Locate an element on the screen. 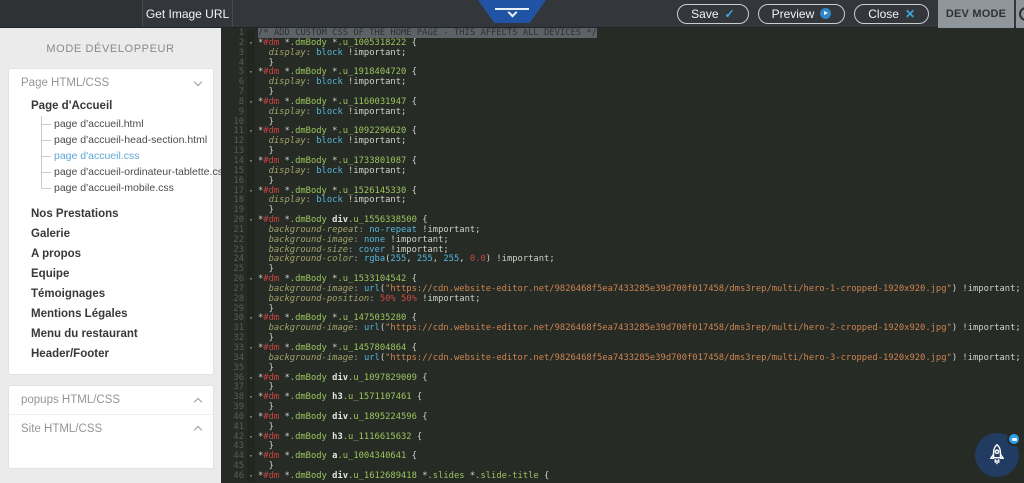  preview-button: Preview is located at coordinates (801, 13).